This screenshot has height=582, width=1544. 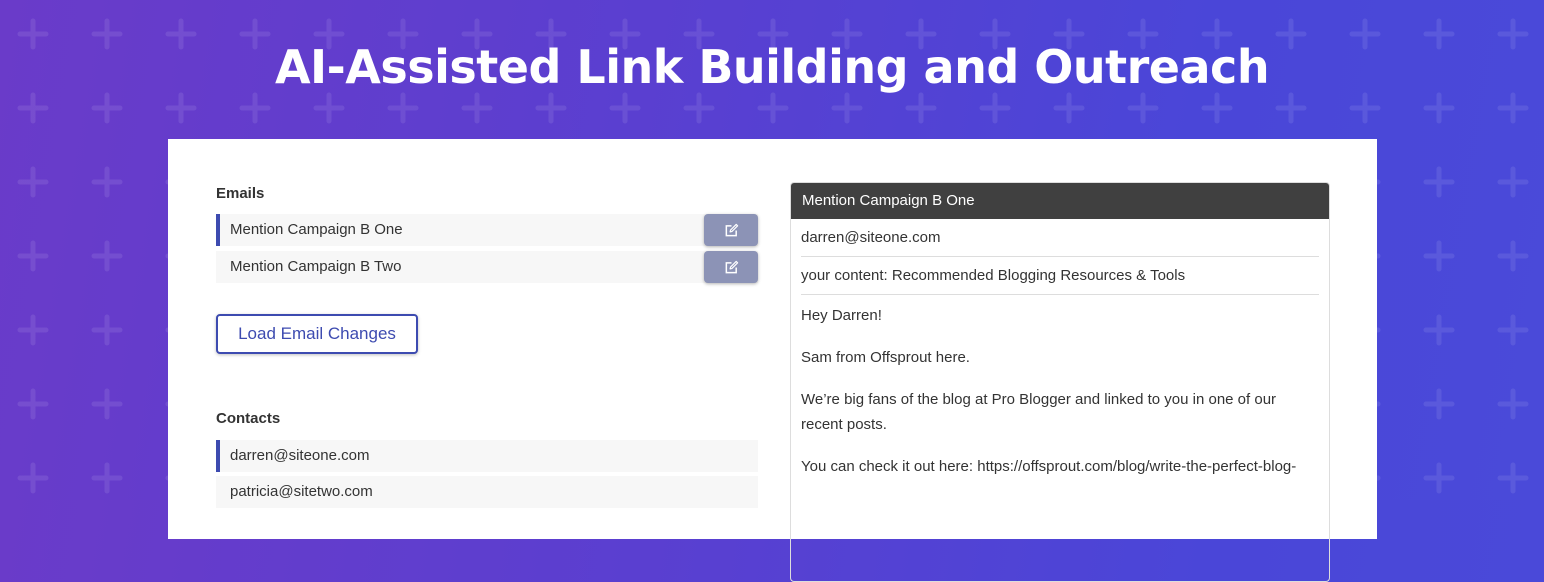 What do you see at coordinates (316, 266) in the screenshot?
I see `email-name: Mention Campaign B Two` at bounding box center [316, 266].